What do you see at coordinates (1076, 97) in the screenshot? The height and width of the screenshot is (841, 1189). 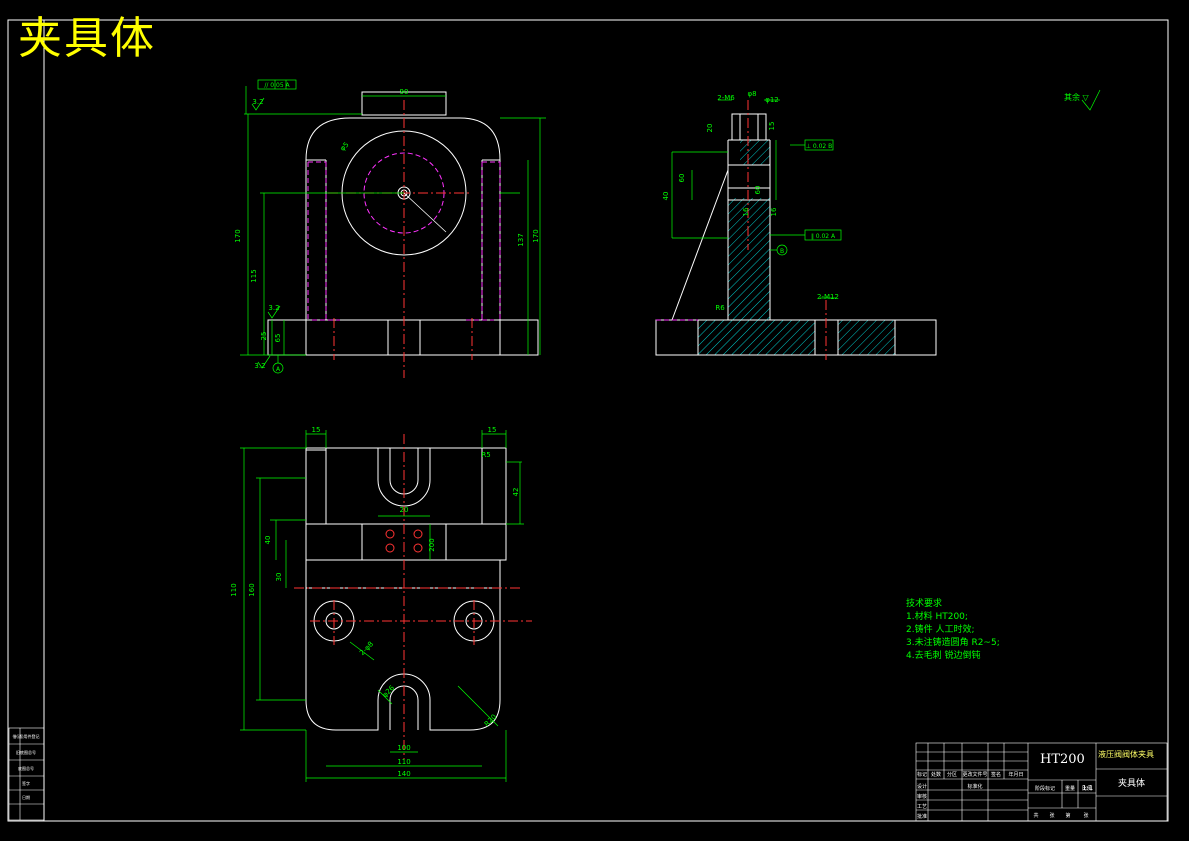 I see `roughness-note: 其余 ▽` at bounding box center [1076, 97].